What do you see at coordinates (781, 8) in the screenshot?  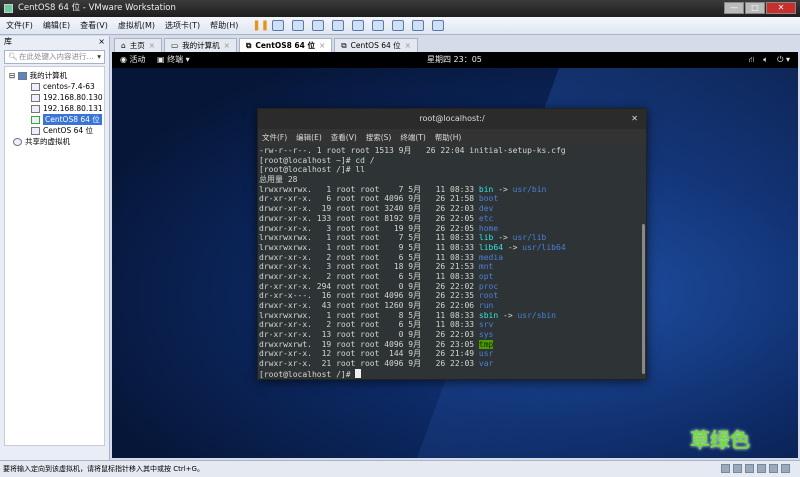 I see `close-button: ✕` at bounding box center [781, 8].